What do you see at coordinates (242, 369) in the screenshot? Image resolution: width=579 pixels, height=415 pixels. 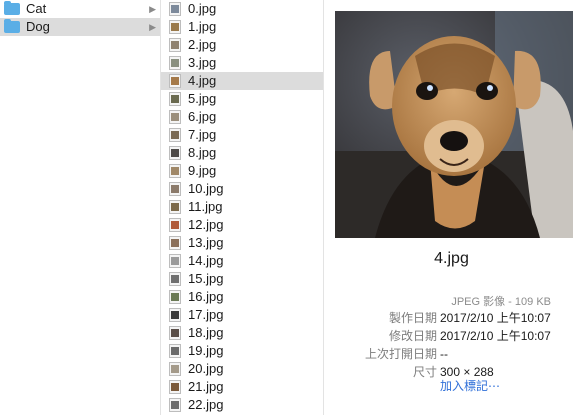 I see `file-item: 20.jpg` at bounding box center [242, 369].